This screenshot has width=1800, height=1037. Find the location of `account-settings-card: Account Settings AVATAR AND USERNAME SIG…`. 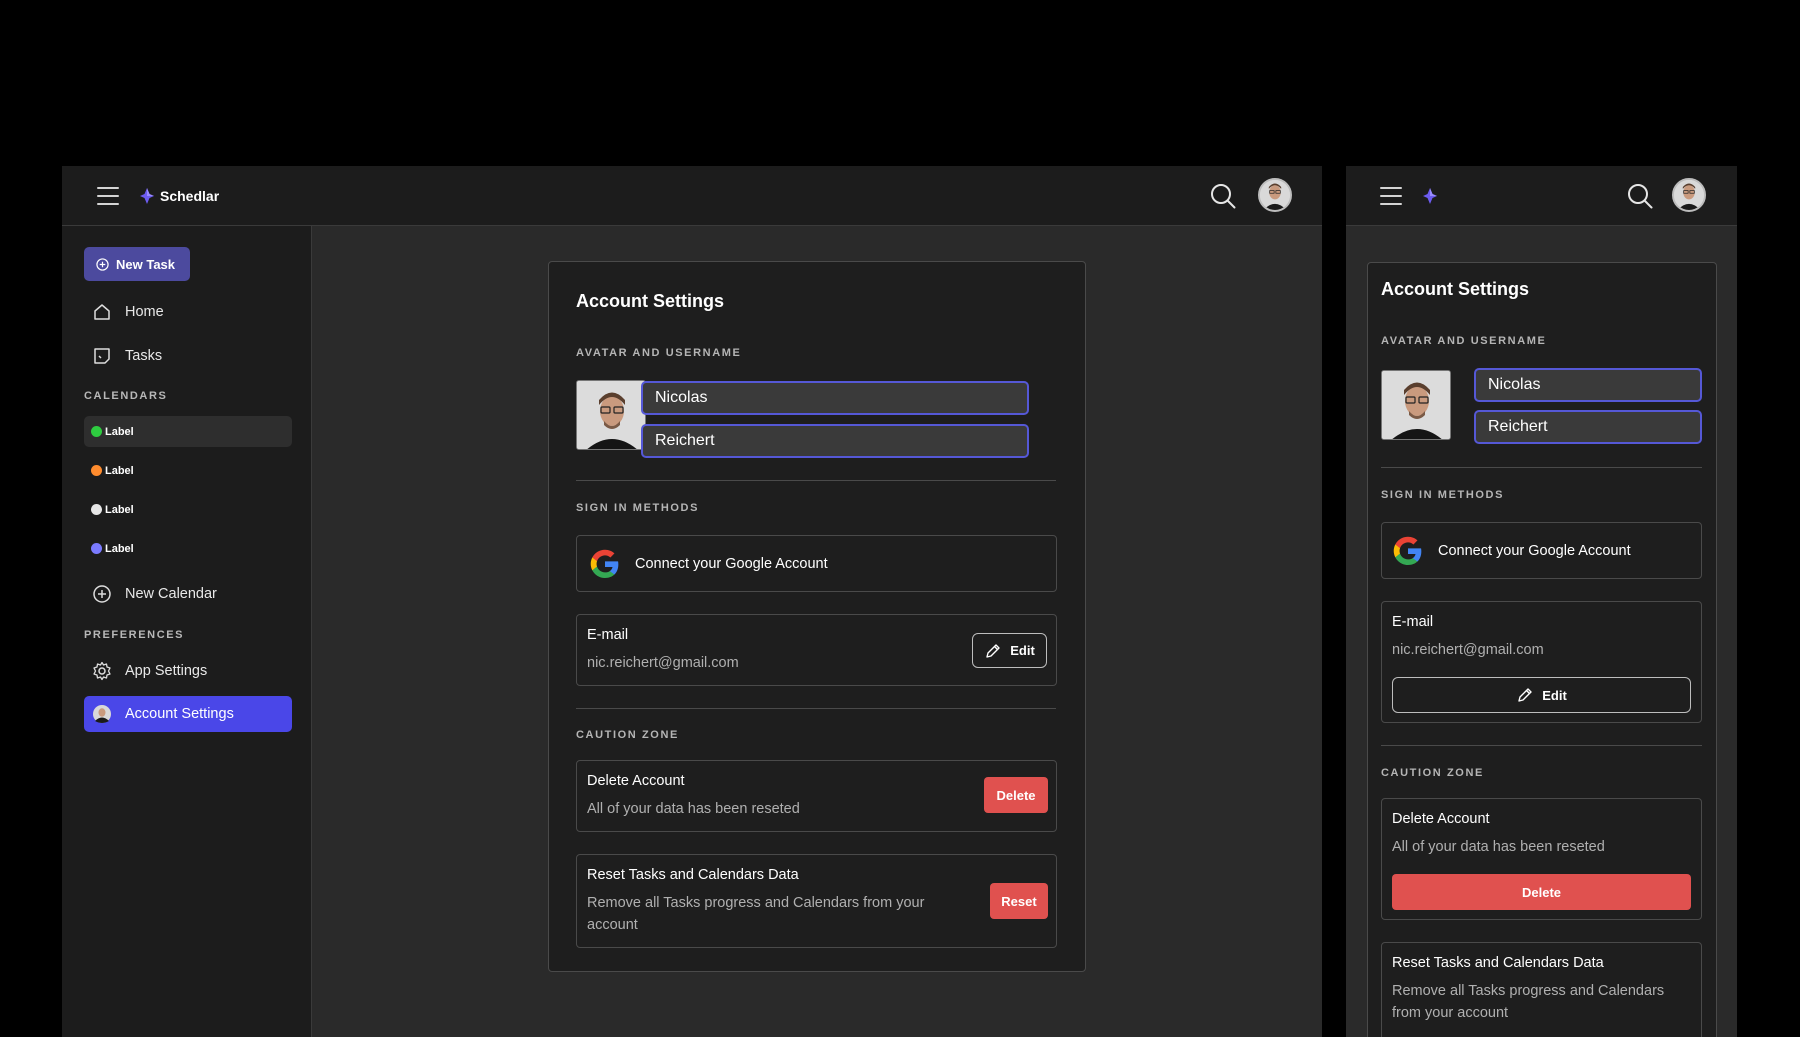

account-settings-card: Account Settings AVATAR AND USERNAME SIG… is located at coordinates (1542, 649).